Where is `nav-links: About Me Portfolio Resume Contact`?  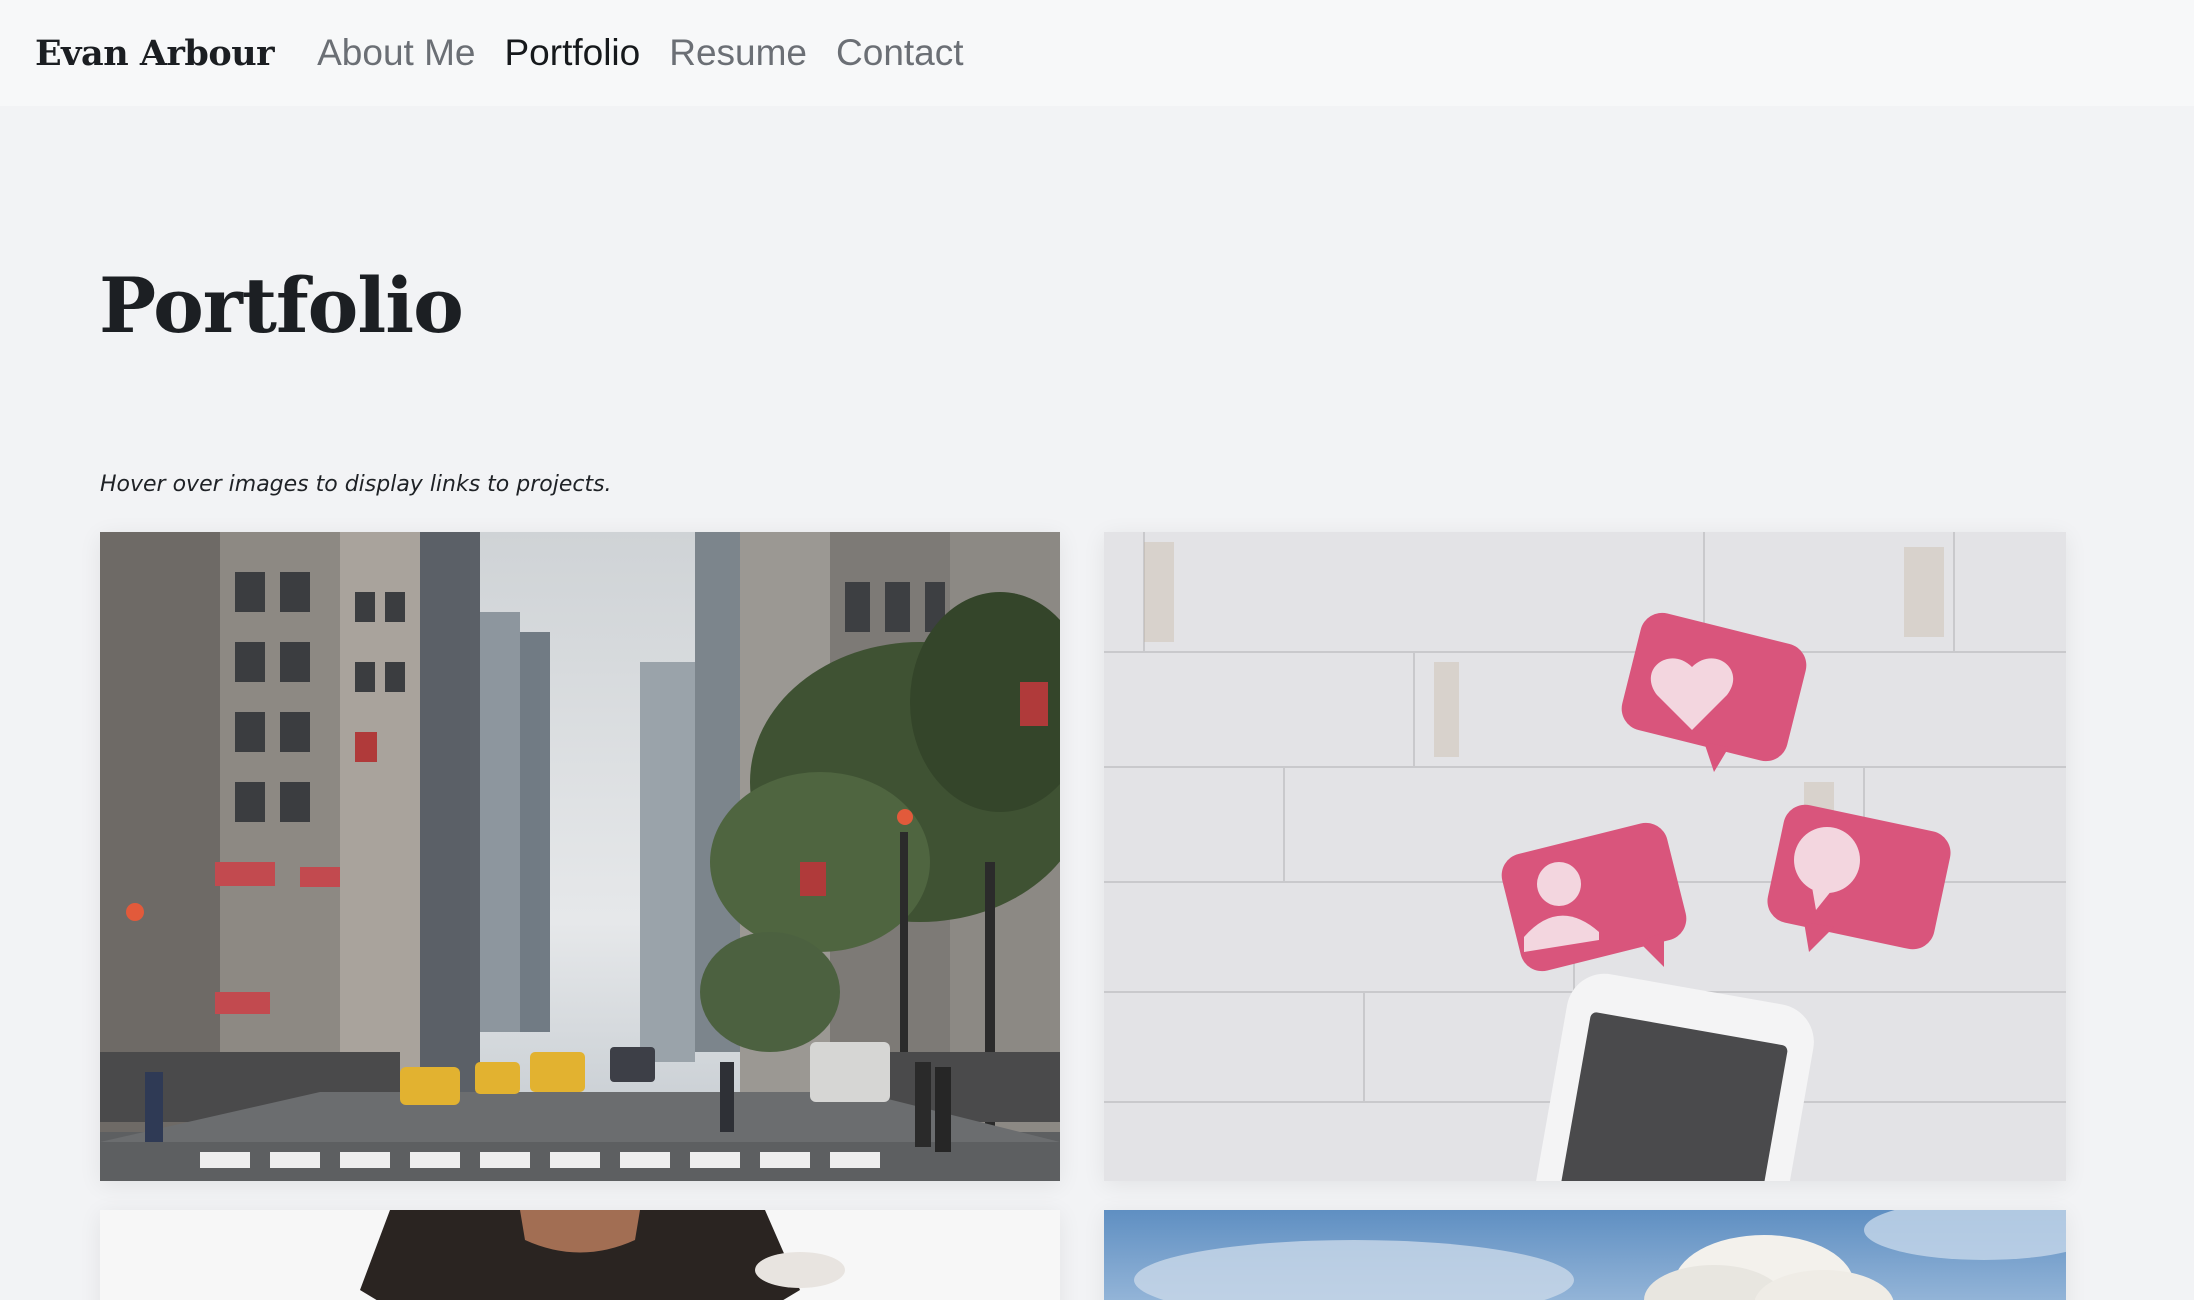 nav-links: About Me Portfolio Resume Contact is located at coordinates (640, 53).